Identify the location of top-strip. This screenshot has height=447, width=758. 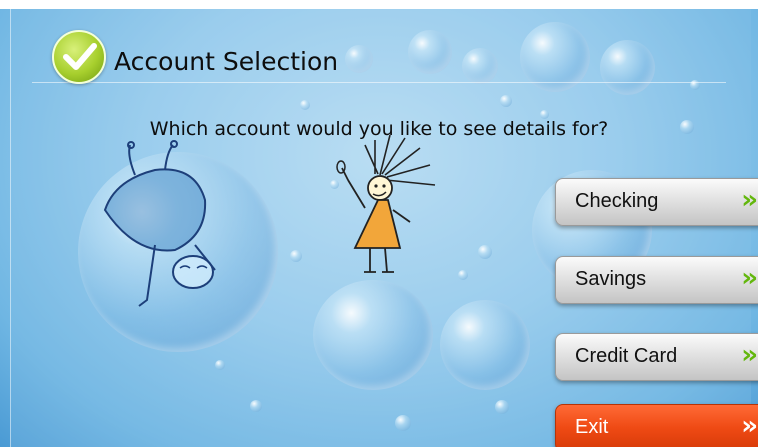
(379, 4).